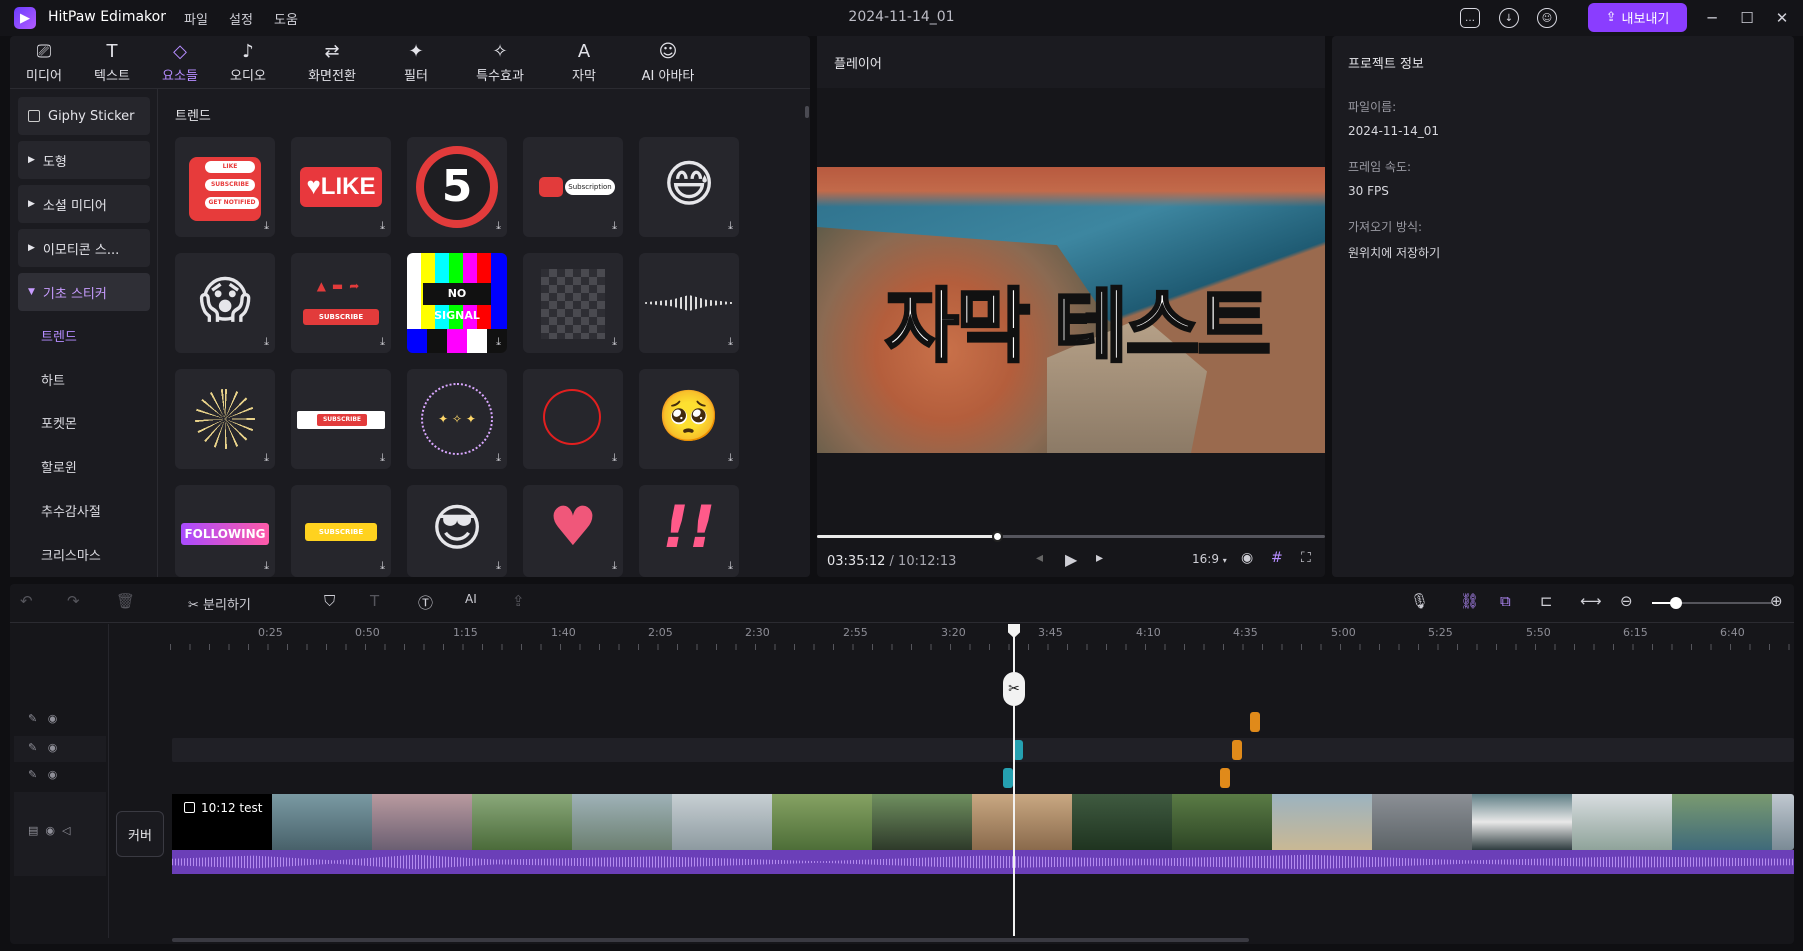 This screenshot has height=951, width=1803. I want to click on playback-progress, so click(1071, 536).